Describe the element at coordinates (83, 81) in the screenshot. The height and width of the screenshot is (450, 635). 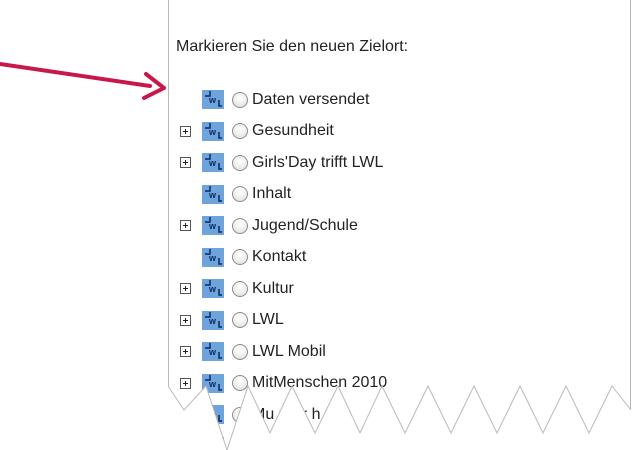
I see `arrow-icon` at that location.